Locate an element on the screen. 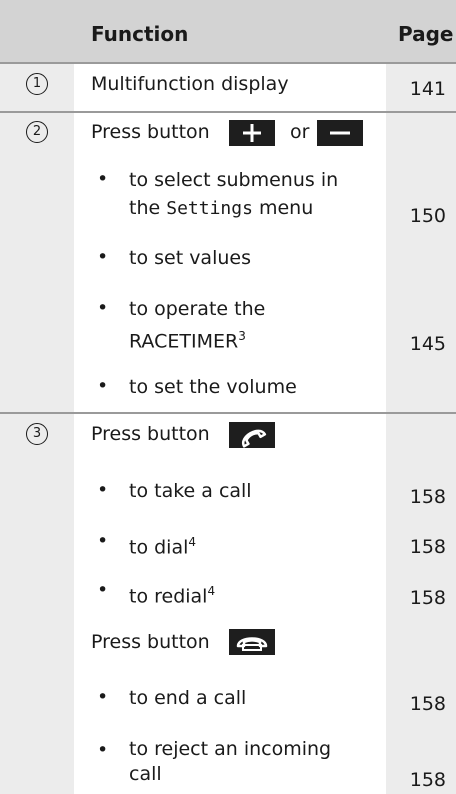 The height and width of the screenshot is (794, 456). row-3-title-b: Press button is located at coordinates (150, 642).